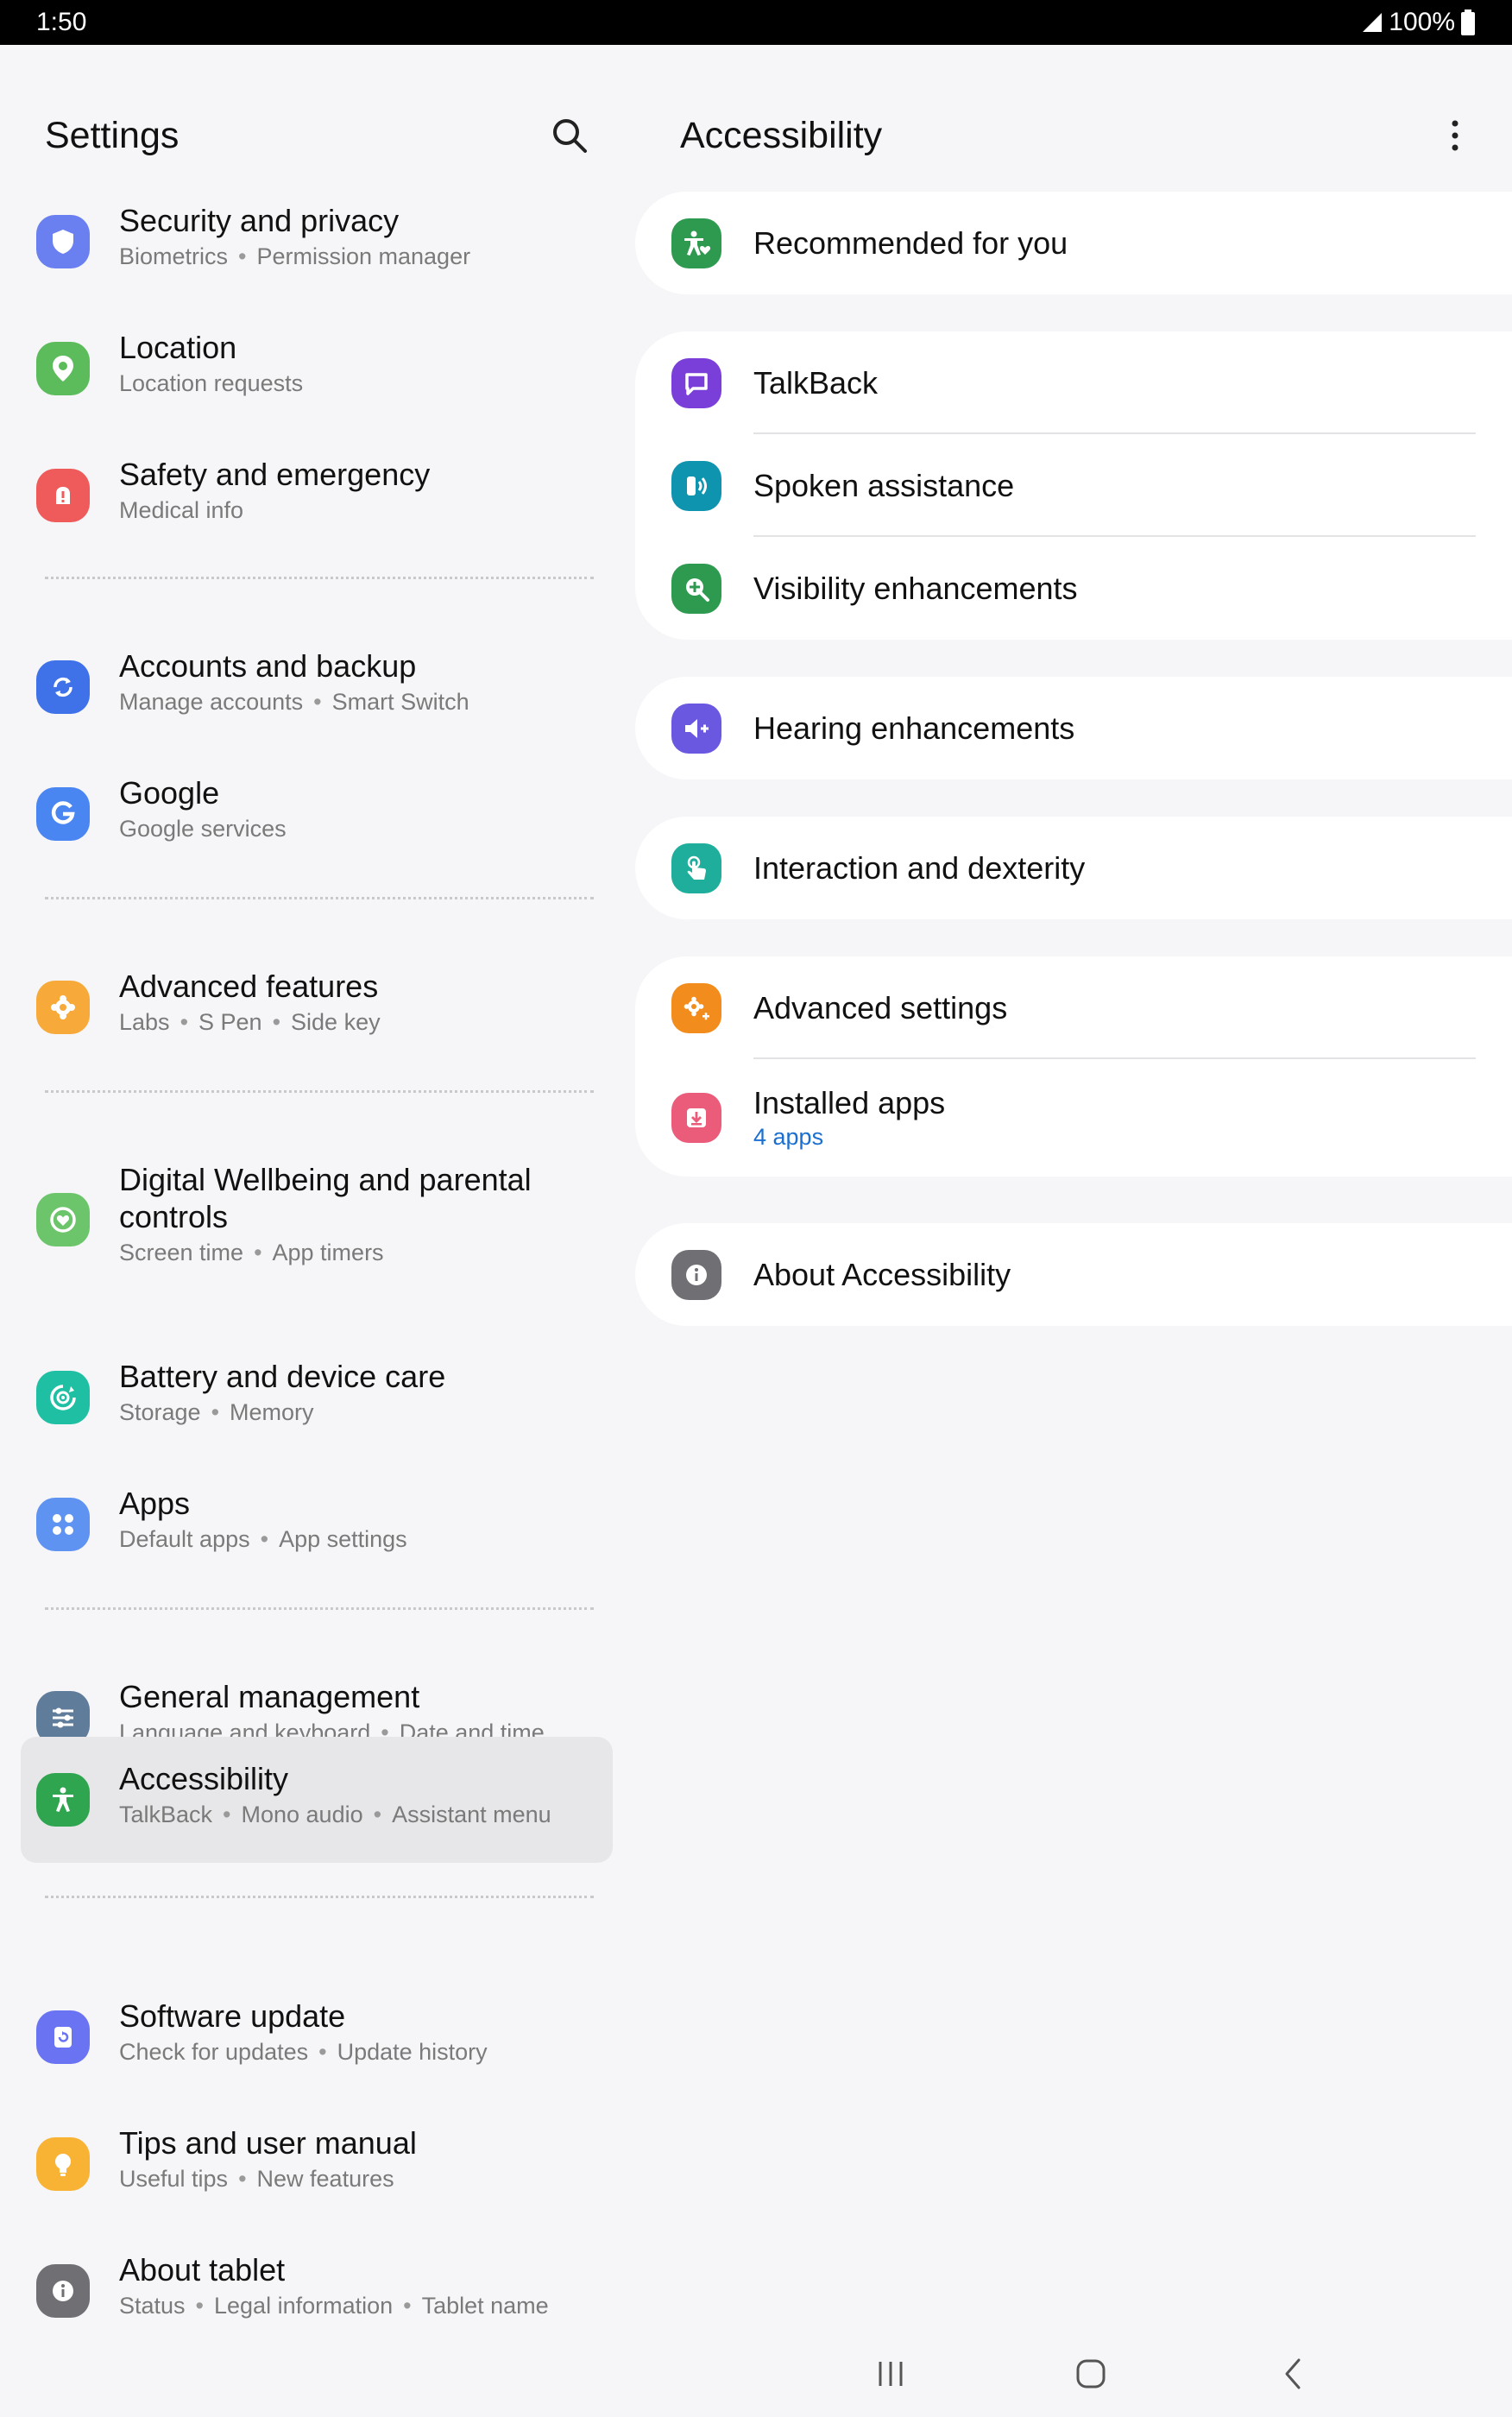 The width and height of the screenshot is (1512, 2417). What do you see at coordinates (295, 256) in the screenshot?
I see `settings-item-subtitle: Biometrics • Permission manager` at bounding box center [295, 256].